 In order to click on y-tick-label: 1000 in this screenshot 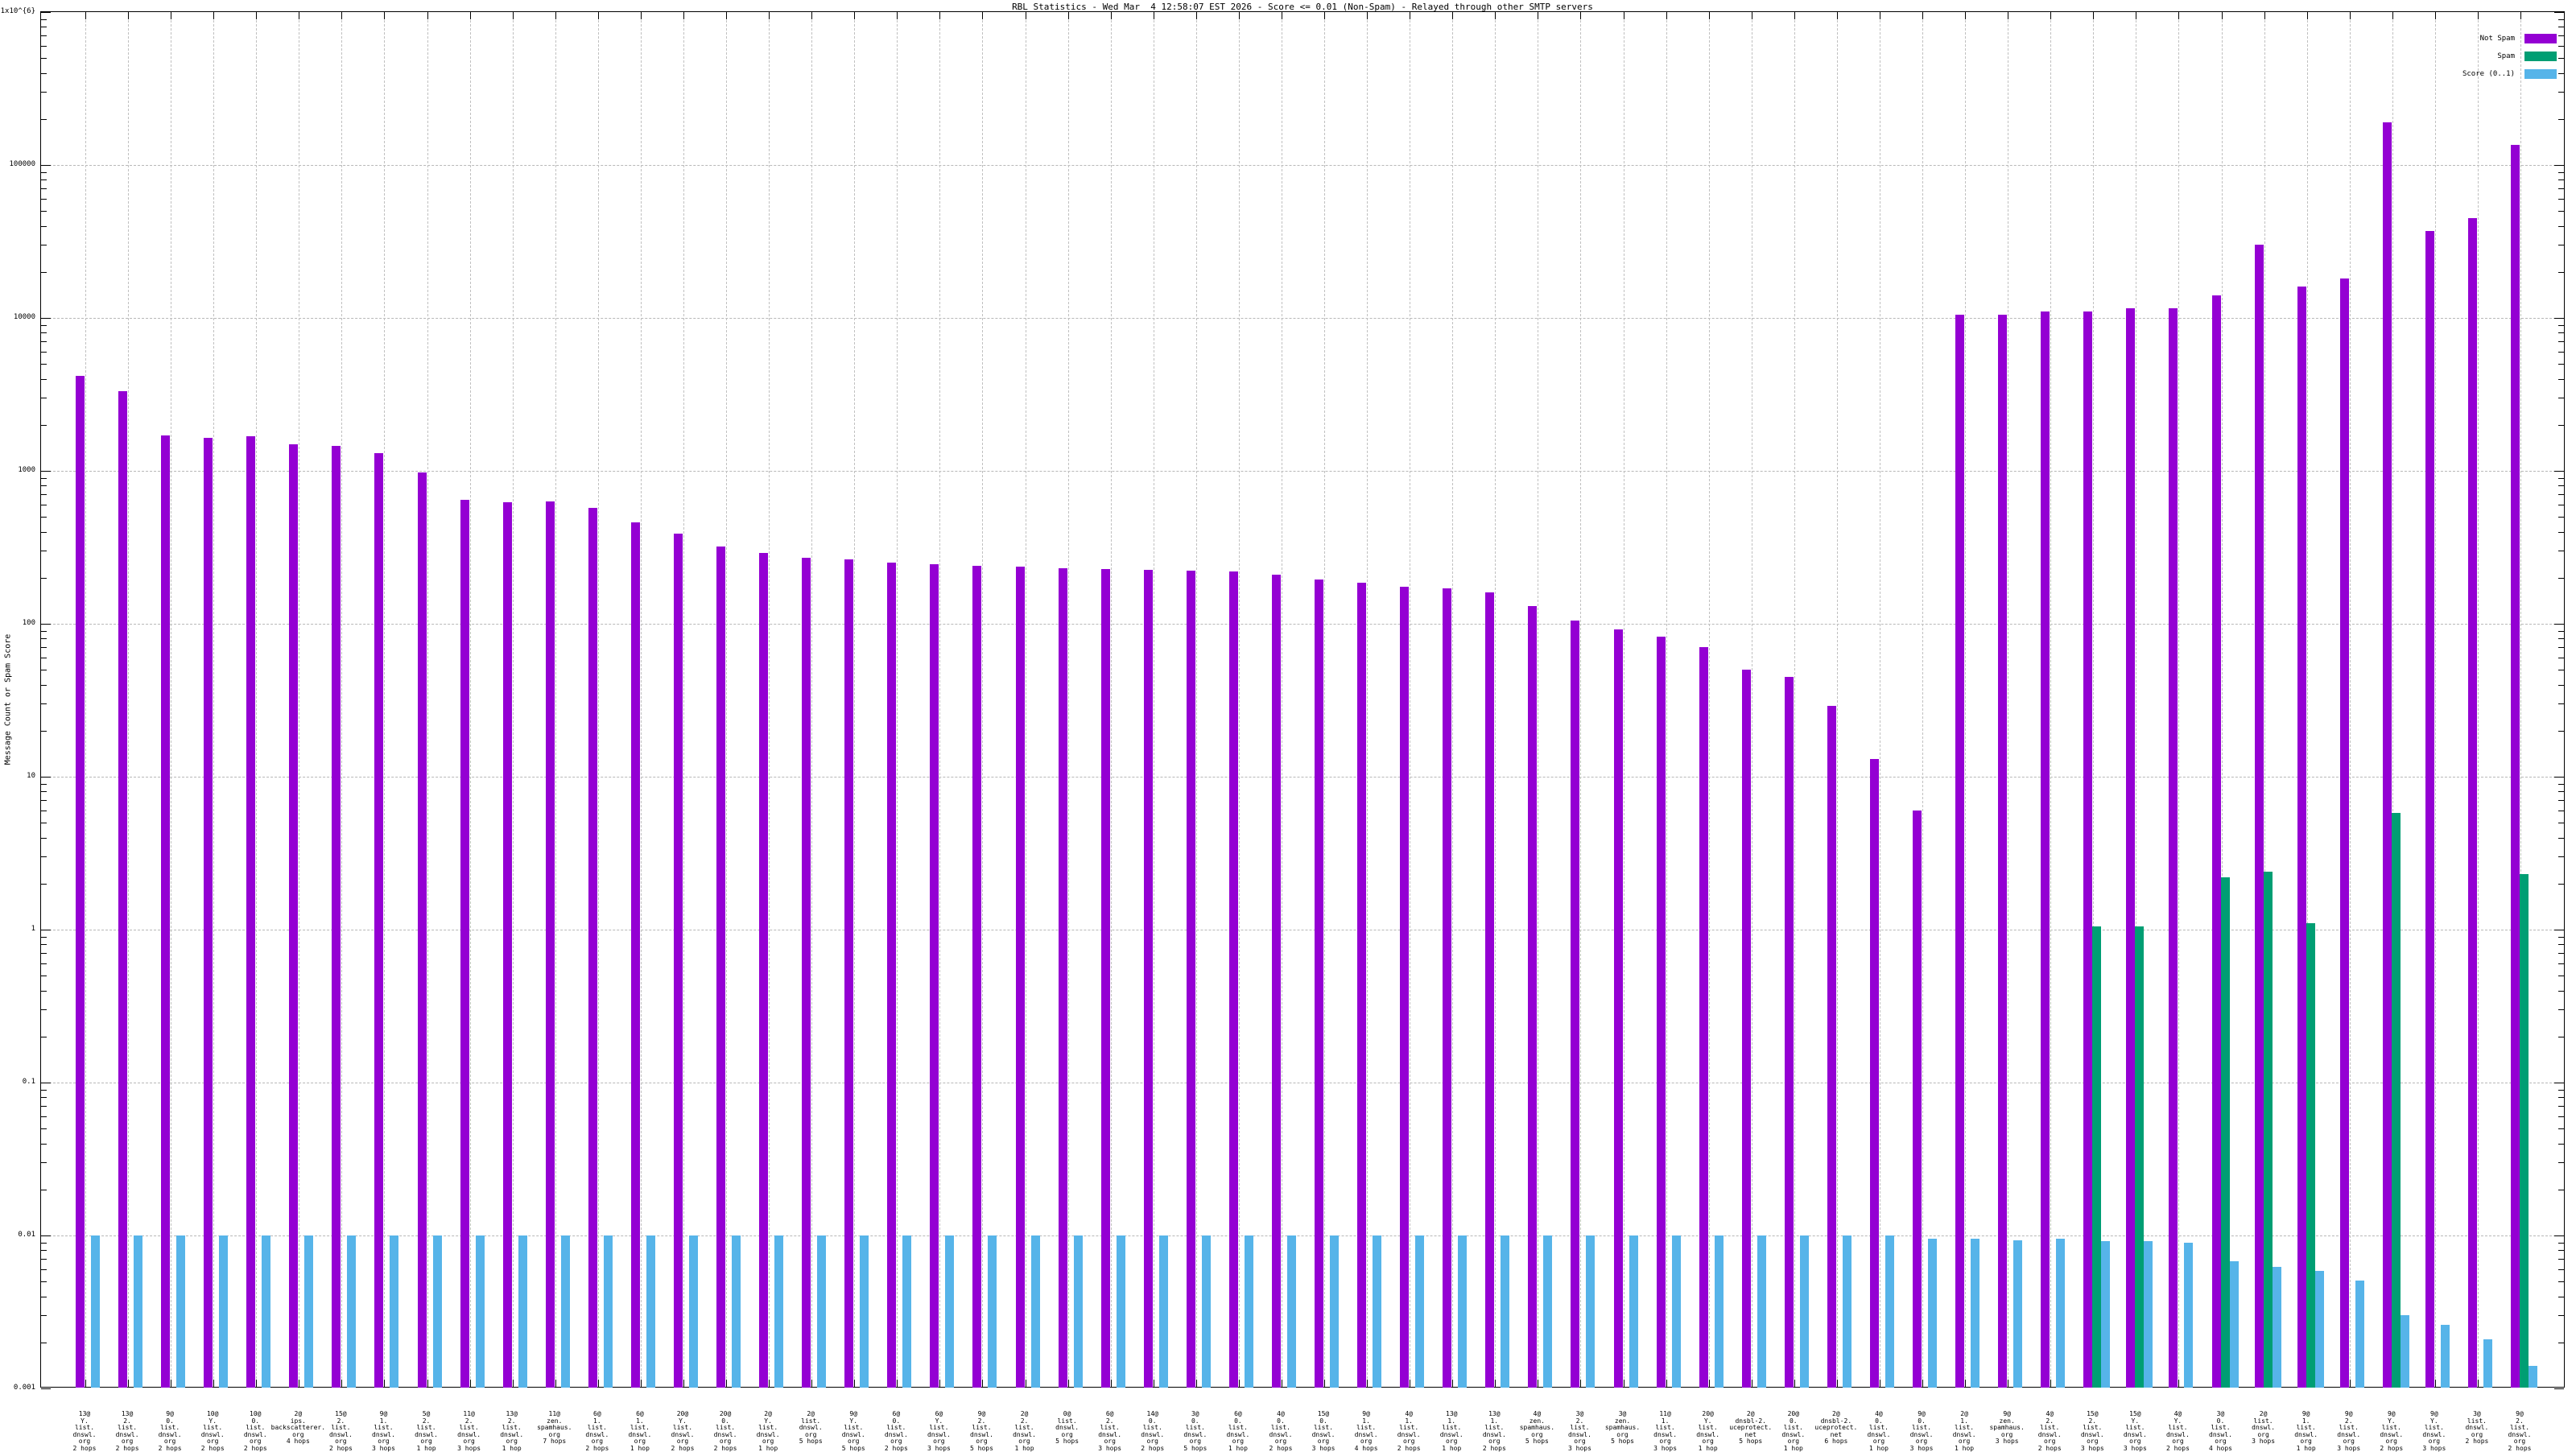, I will do `click(26, 470)`.